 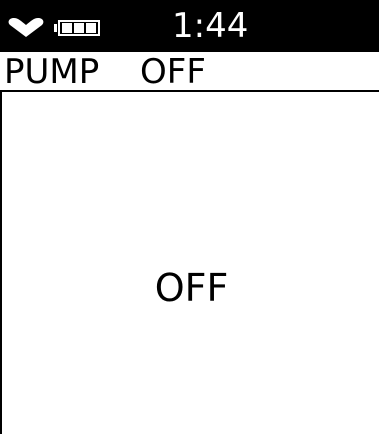 I want to click on battery-icon, so click(x=77, y=28).